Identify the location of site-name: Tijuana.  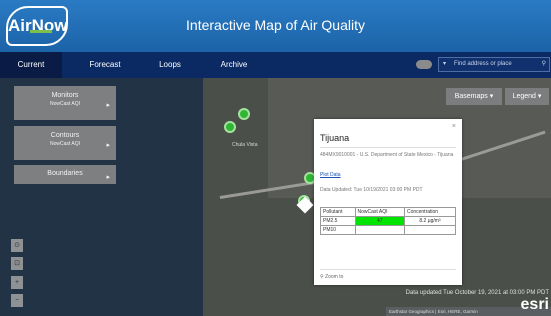
(335, 138).